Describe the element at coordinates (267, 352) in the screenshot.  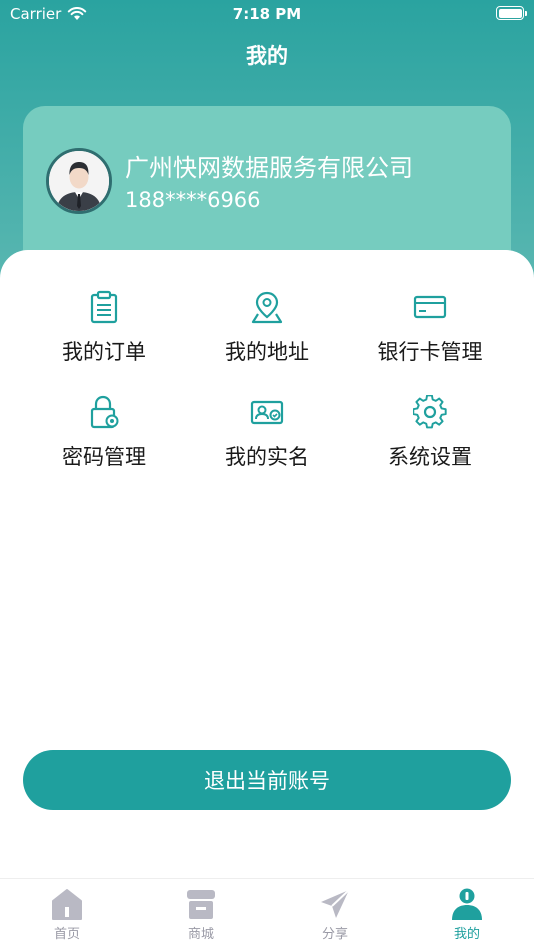
I see `menu-label: 我的地址` at that location.